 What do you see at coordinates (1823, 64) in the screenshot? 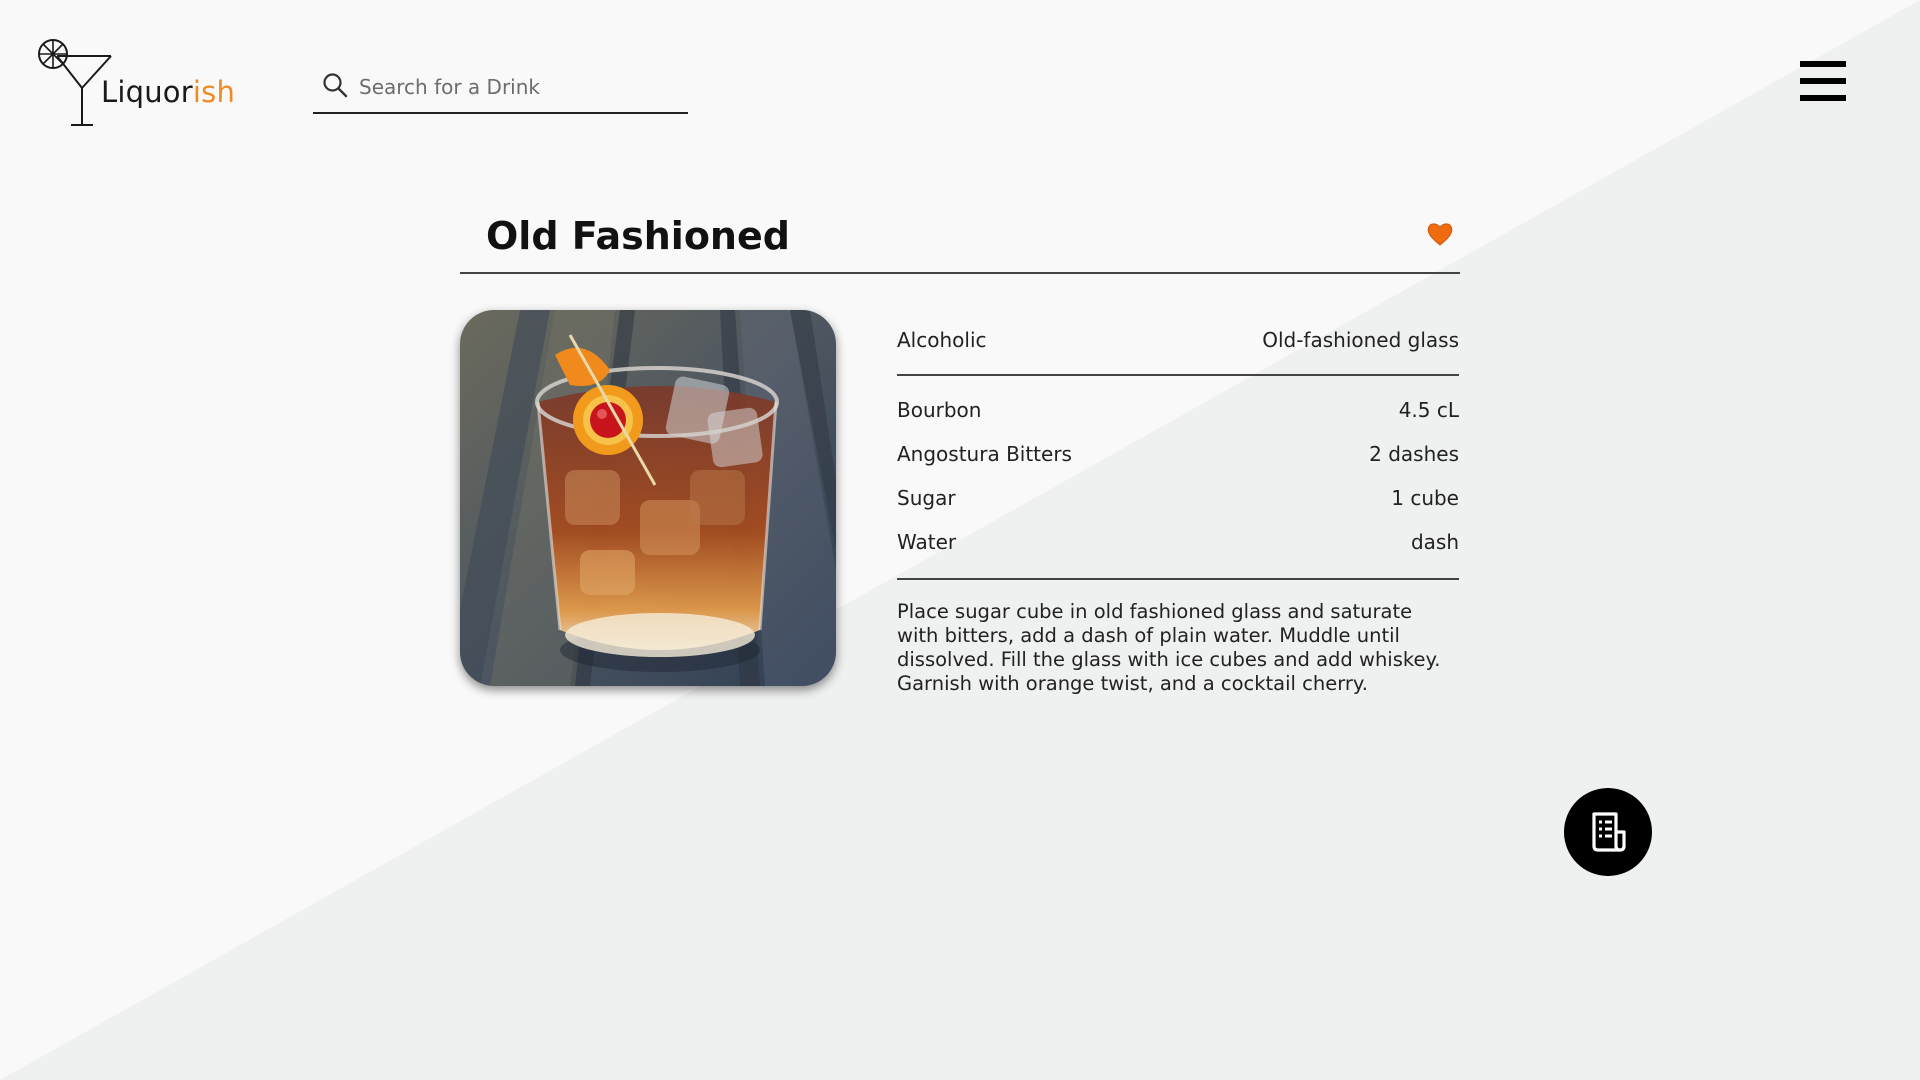
I see `menu-bar-top` at bounding box center [1823, 64].